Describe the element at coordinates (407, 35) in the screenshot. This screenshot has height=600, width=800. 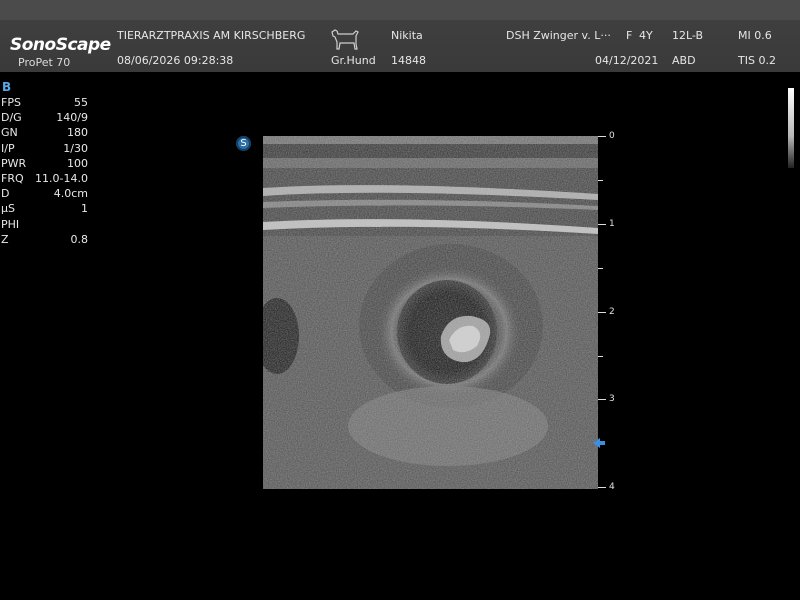
I see `patient-name: Nikita` at that location.